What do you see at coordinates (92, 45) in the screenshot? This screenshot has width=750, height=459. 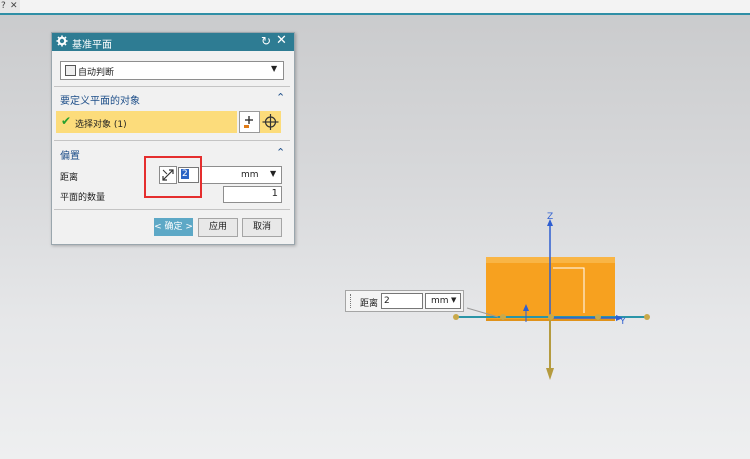 I see `dialog-title: 基准平面` at bounding box center [92, 45].